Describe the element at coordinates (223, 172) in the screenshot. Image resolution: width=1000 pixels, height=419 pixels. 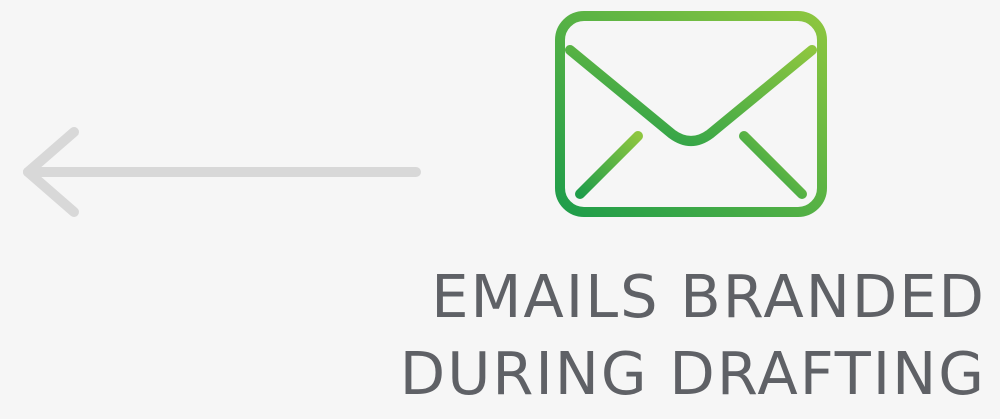
I see `left-arrow-icon` at that location.